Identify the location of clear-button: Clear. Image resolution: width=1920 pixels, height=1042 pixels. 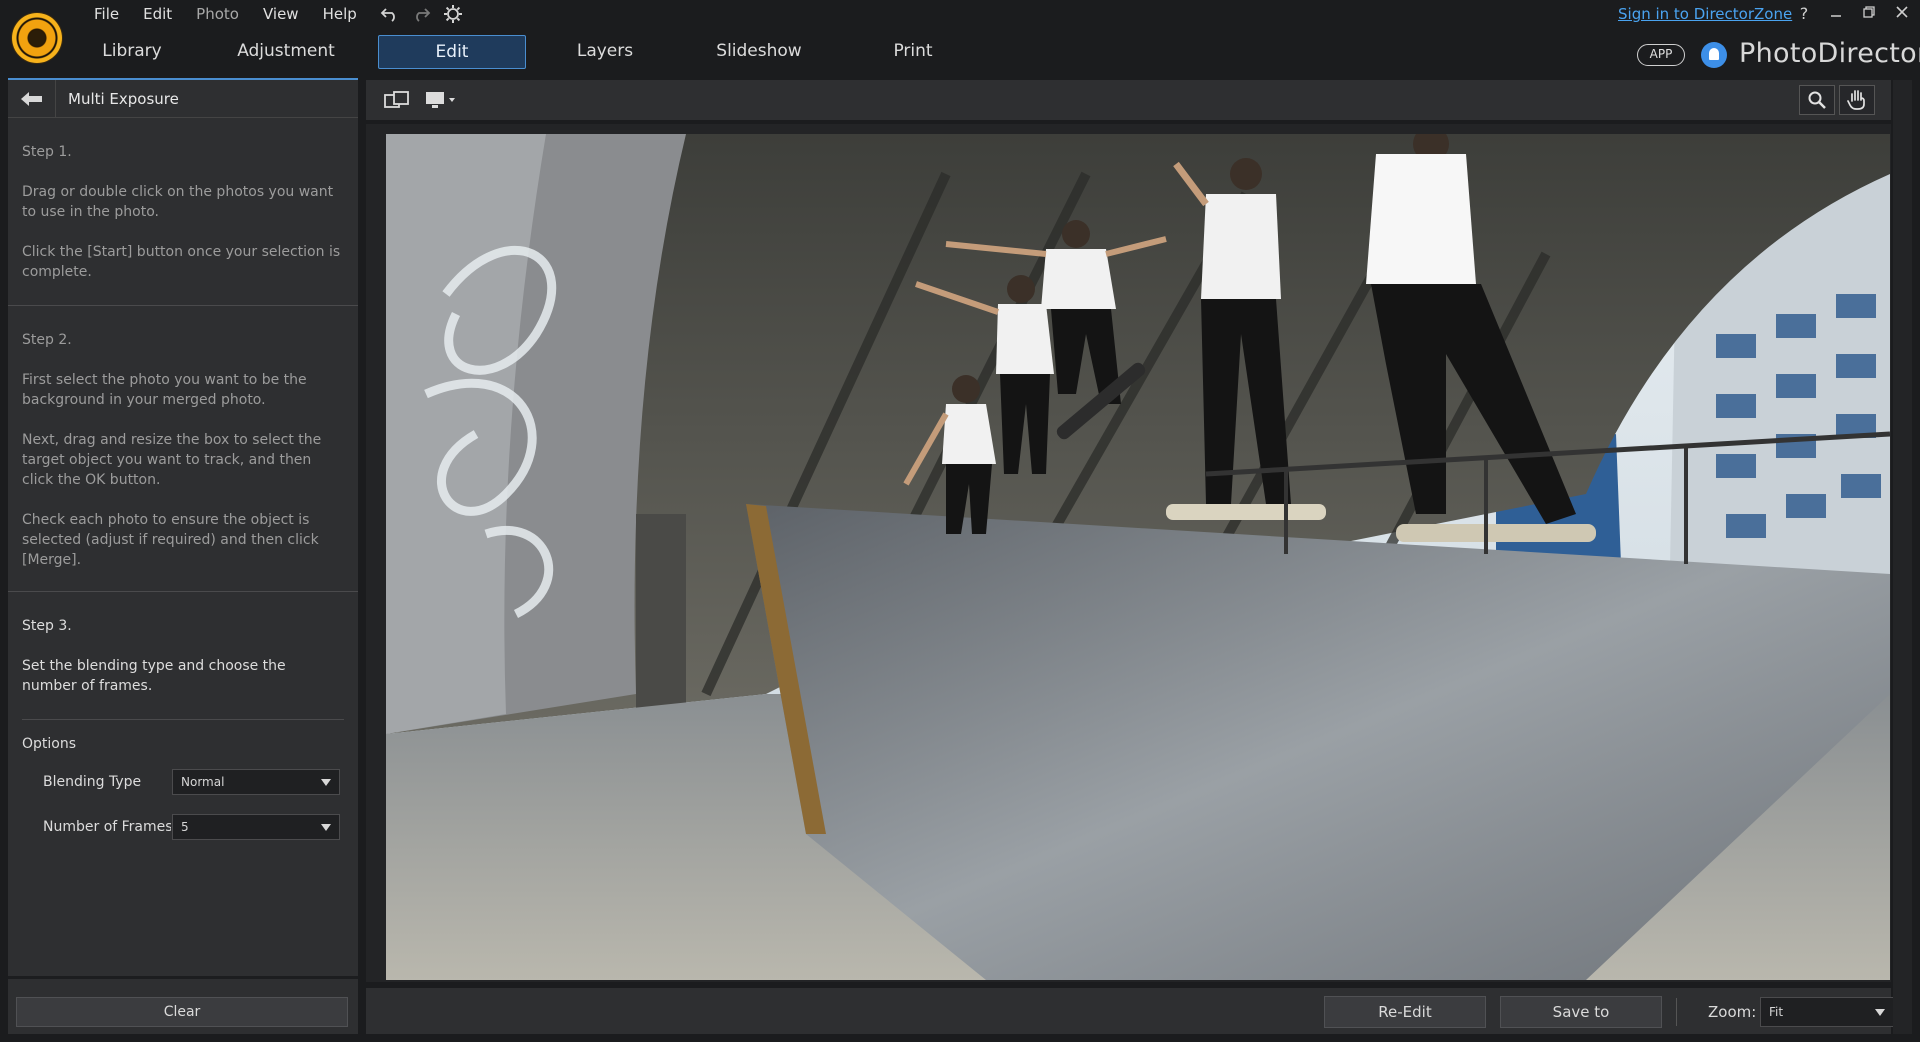
(182, 1012).